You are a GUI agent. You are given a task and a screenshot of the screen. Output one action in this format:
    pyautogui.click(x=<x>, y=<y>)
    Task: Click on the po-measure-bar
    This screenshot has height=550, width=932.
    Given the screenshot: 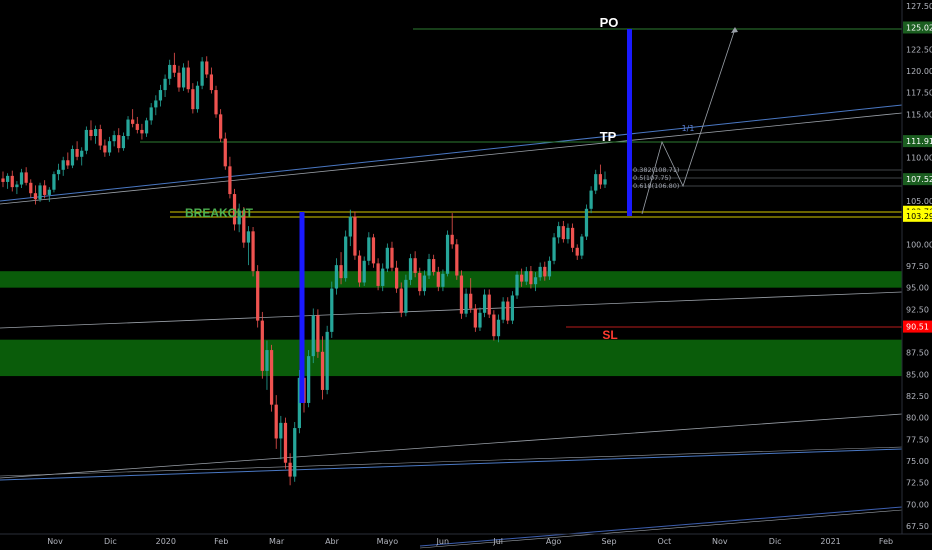 What is the action you would take?
    pyautogui.click(x=629, y=122)
    